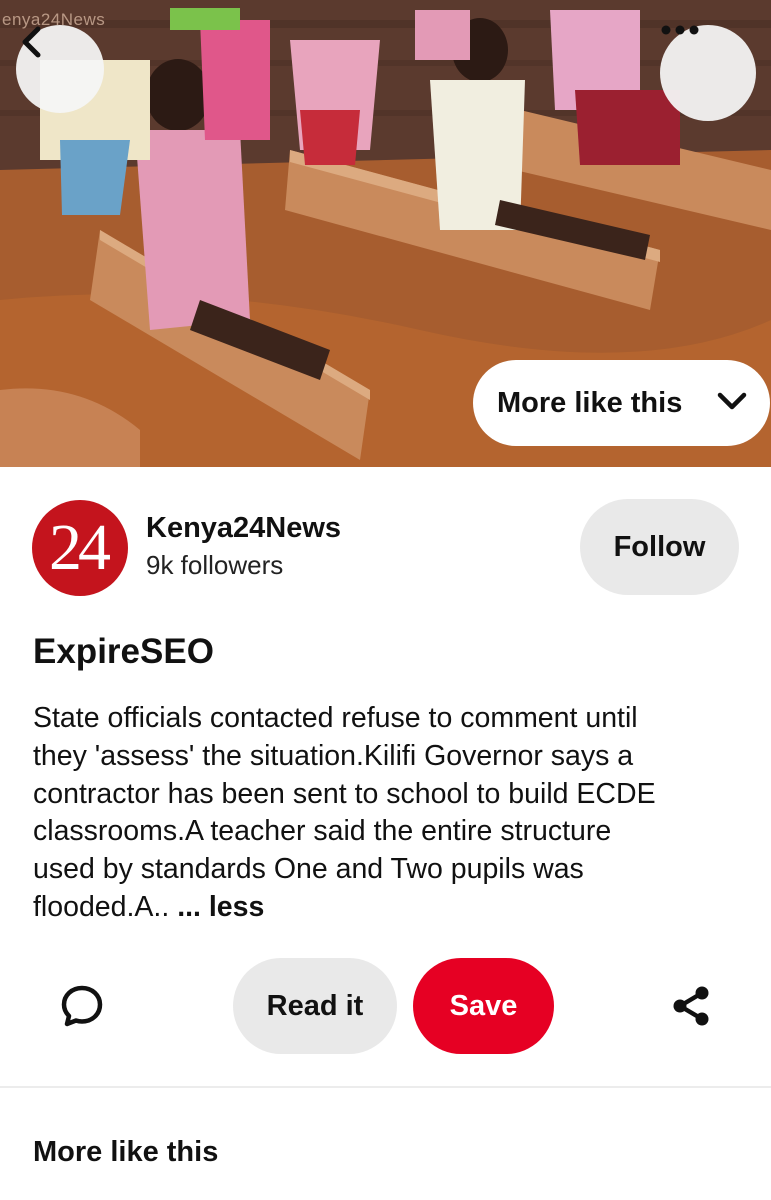 This screenshot has width=771, height=1200. I want to click on show-less-link: ... less, so click(220, 907).